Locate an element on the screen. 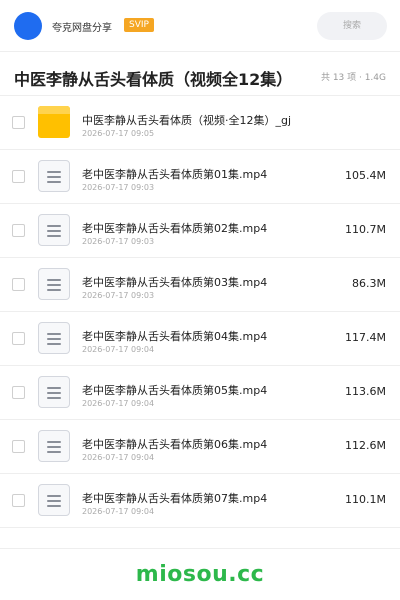 This screenshot has width=400, height=600. file-name: 老中医李静从舌头看体质第02集.mp4 is located at coordinates (175, 228).